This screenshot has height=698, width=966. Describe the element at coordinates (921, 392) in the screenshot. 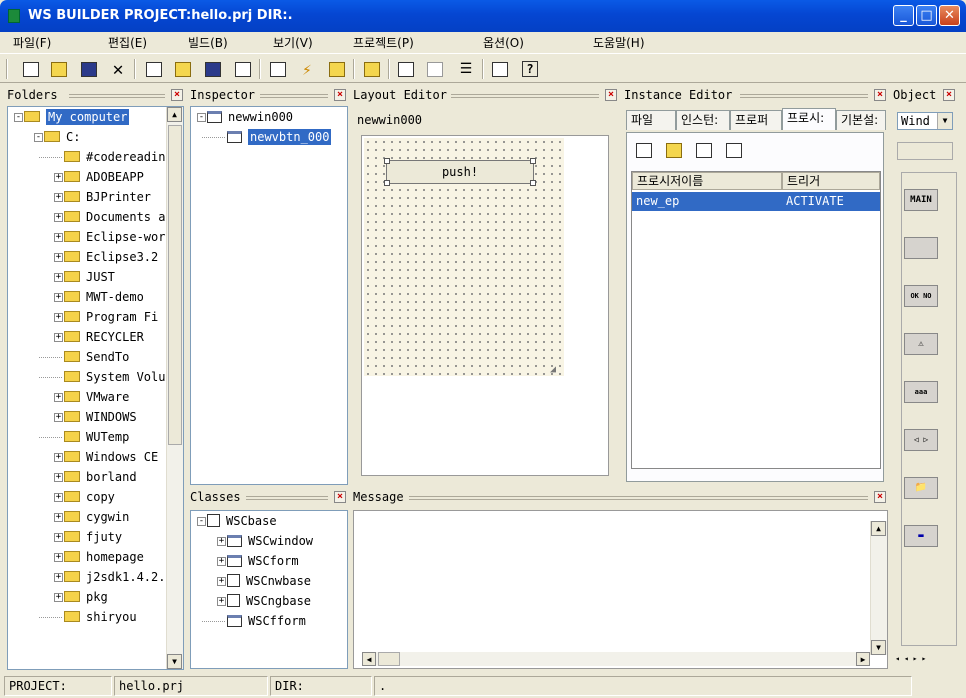

I see `text-field-object-button: aaa` at that location.